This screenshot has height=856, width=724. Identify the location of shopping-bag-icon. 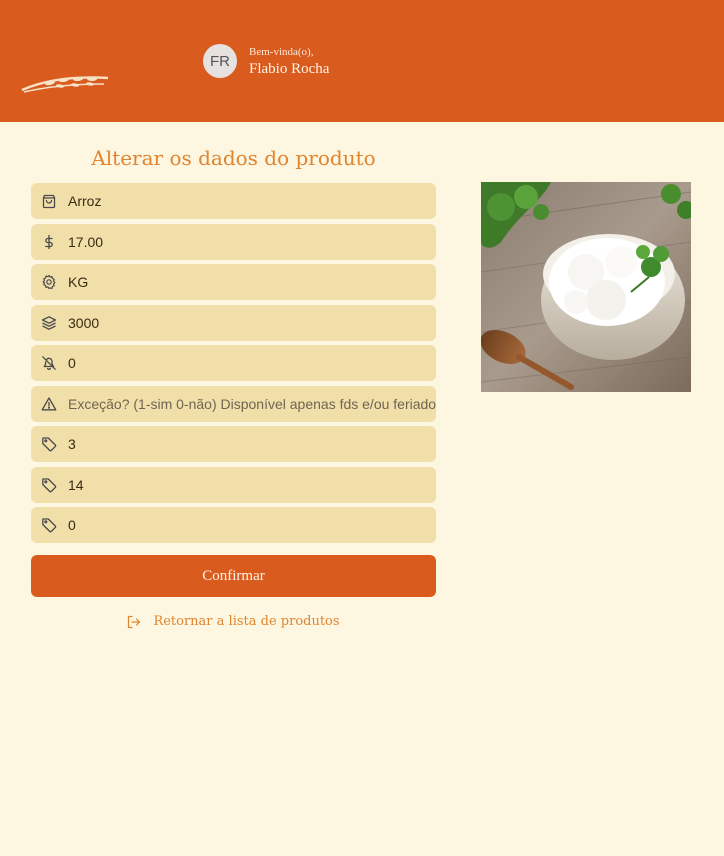
(49, 201).